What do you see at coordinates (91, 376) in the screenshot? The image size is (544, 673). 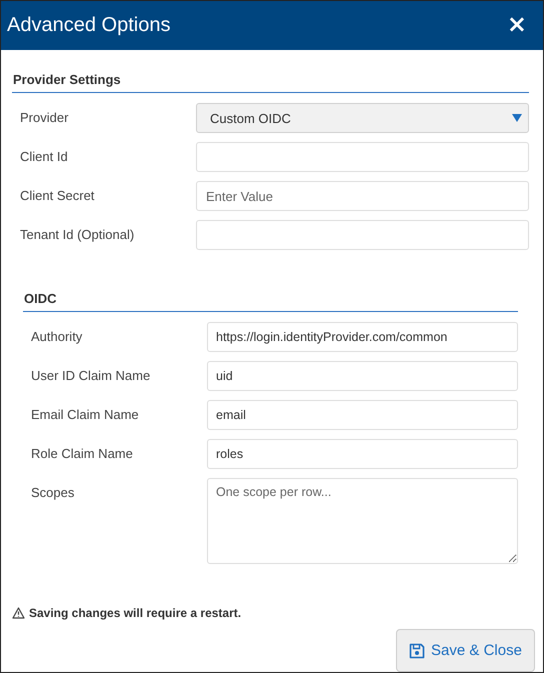 I see `field-label: User ID Claim Name` at bounding box center [91, 376].